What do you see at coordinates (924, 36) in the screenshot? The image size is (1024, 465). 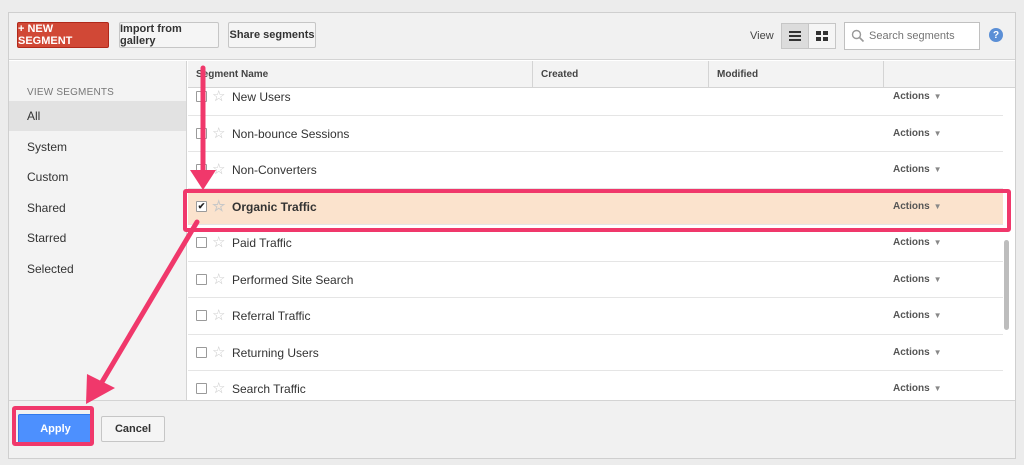 I see `search-input` at bounding box center [924, 36].